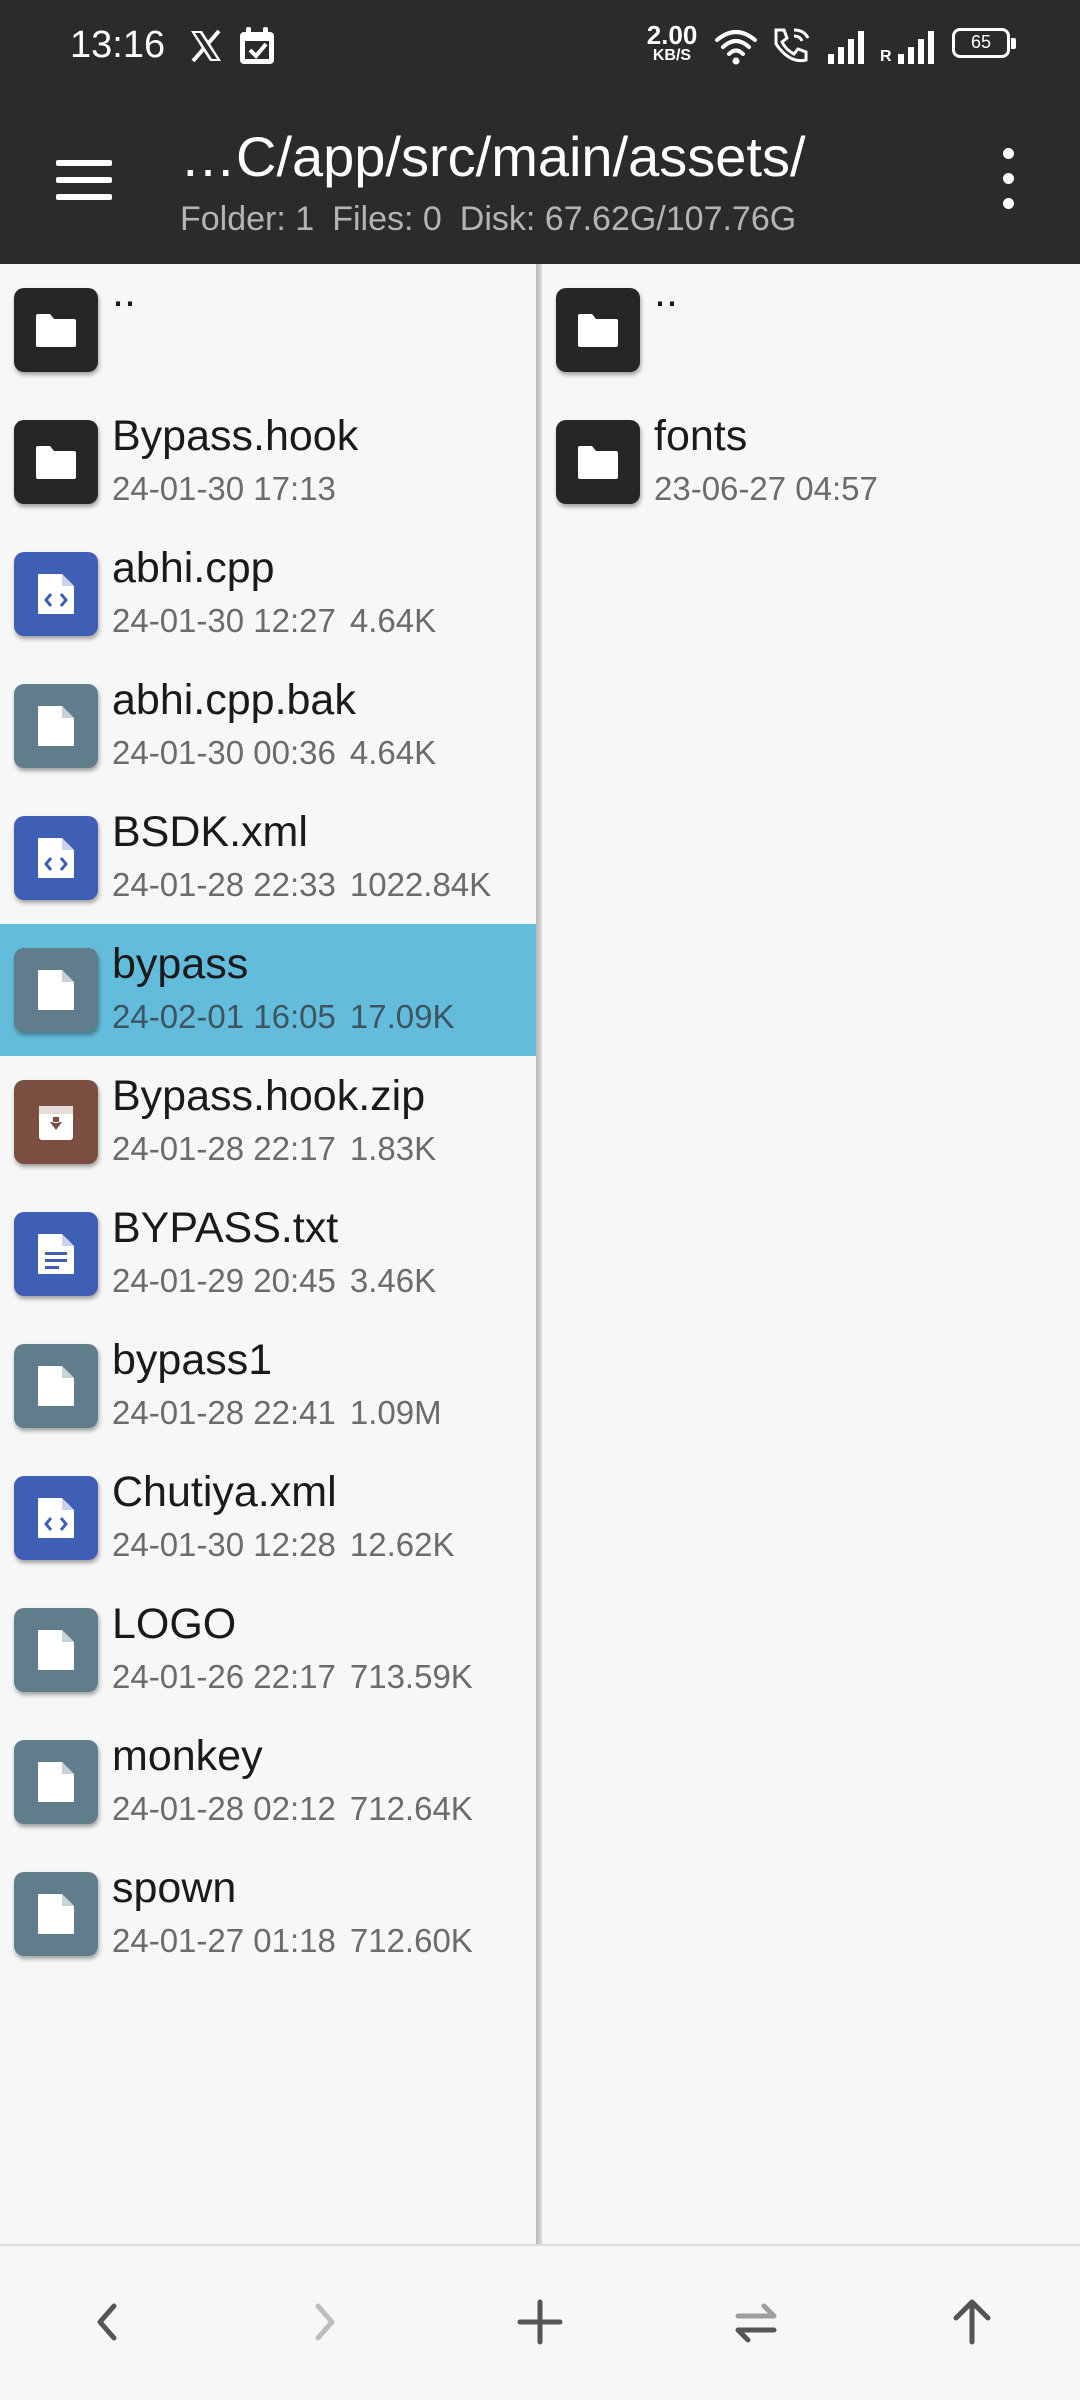 This screenshot has height=2400, width=1080. What do you see at coordinates (124, 292) in the screenshot?
I see `item-name: ..` at bounding box center [124, 292].